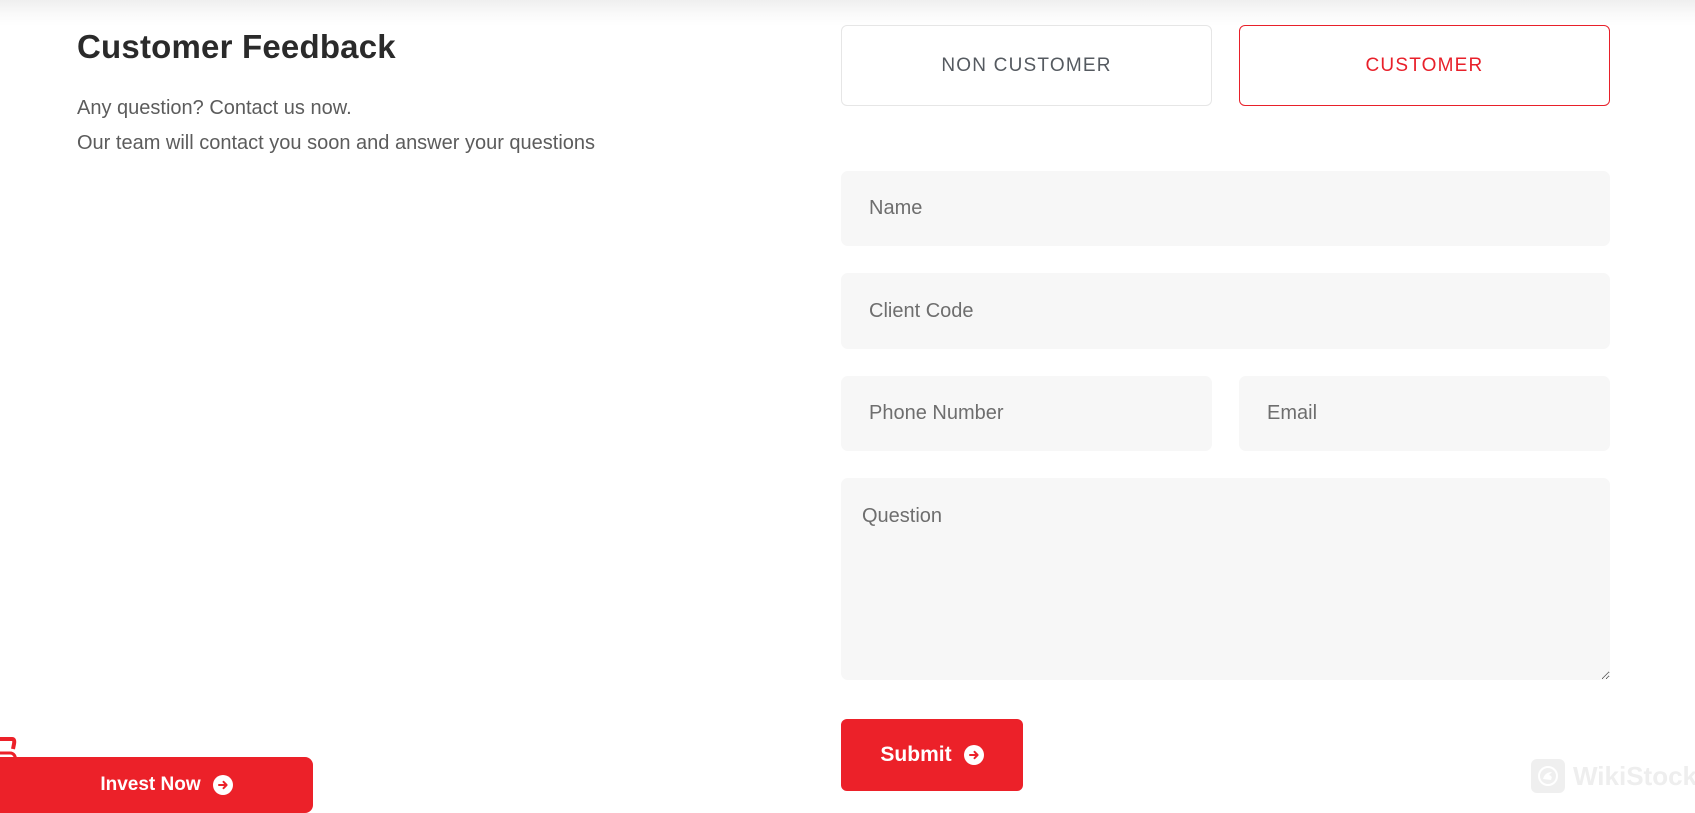  I want to click on name-input, so click(1225, 208).